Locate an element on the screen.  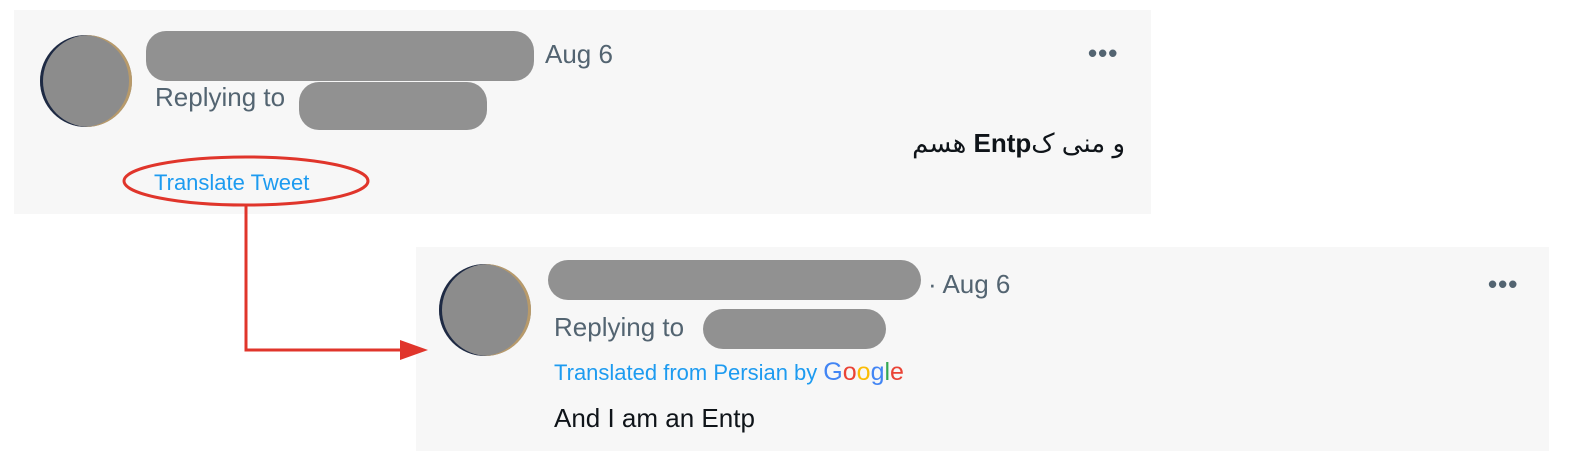
translate-tweet-link: Translate Tweet is located at coordinates (231, 183).